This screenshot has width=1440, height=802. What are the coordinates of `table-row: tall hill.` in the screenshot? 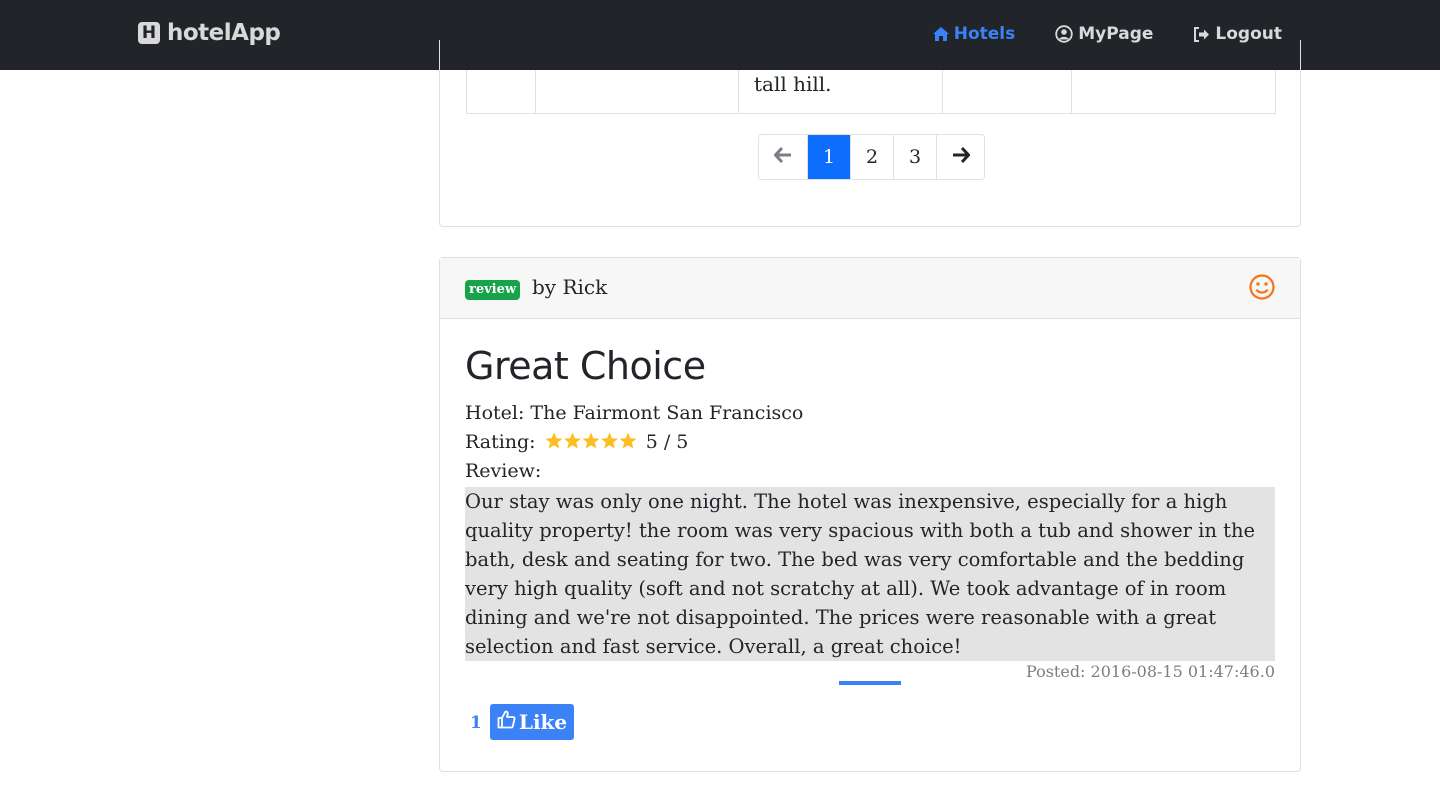 It's located at (871, 92).